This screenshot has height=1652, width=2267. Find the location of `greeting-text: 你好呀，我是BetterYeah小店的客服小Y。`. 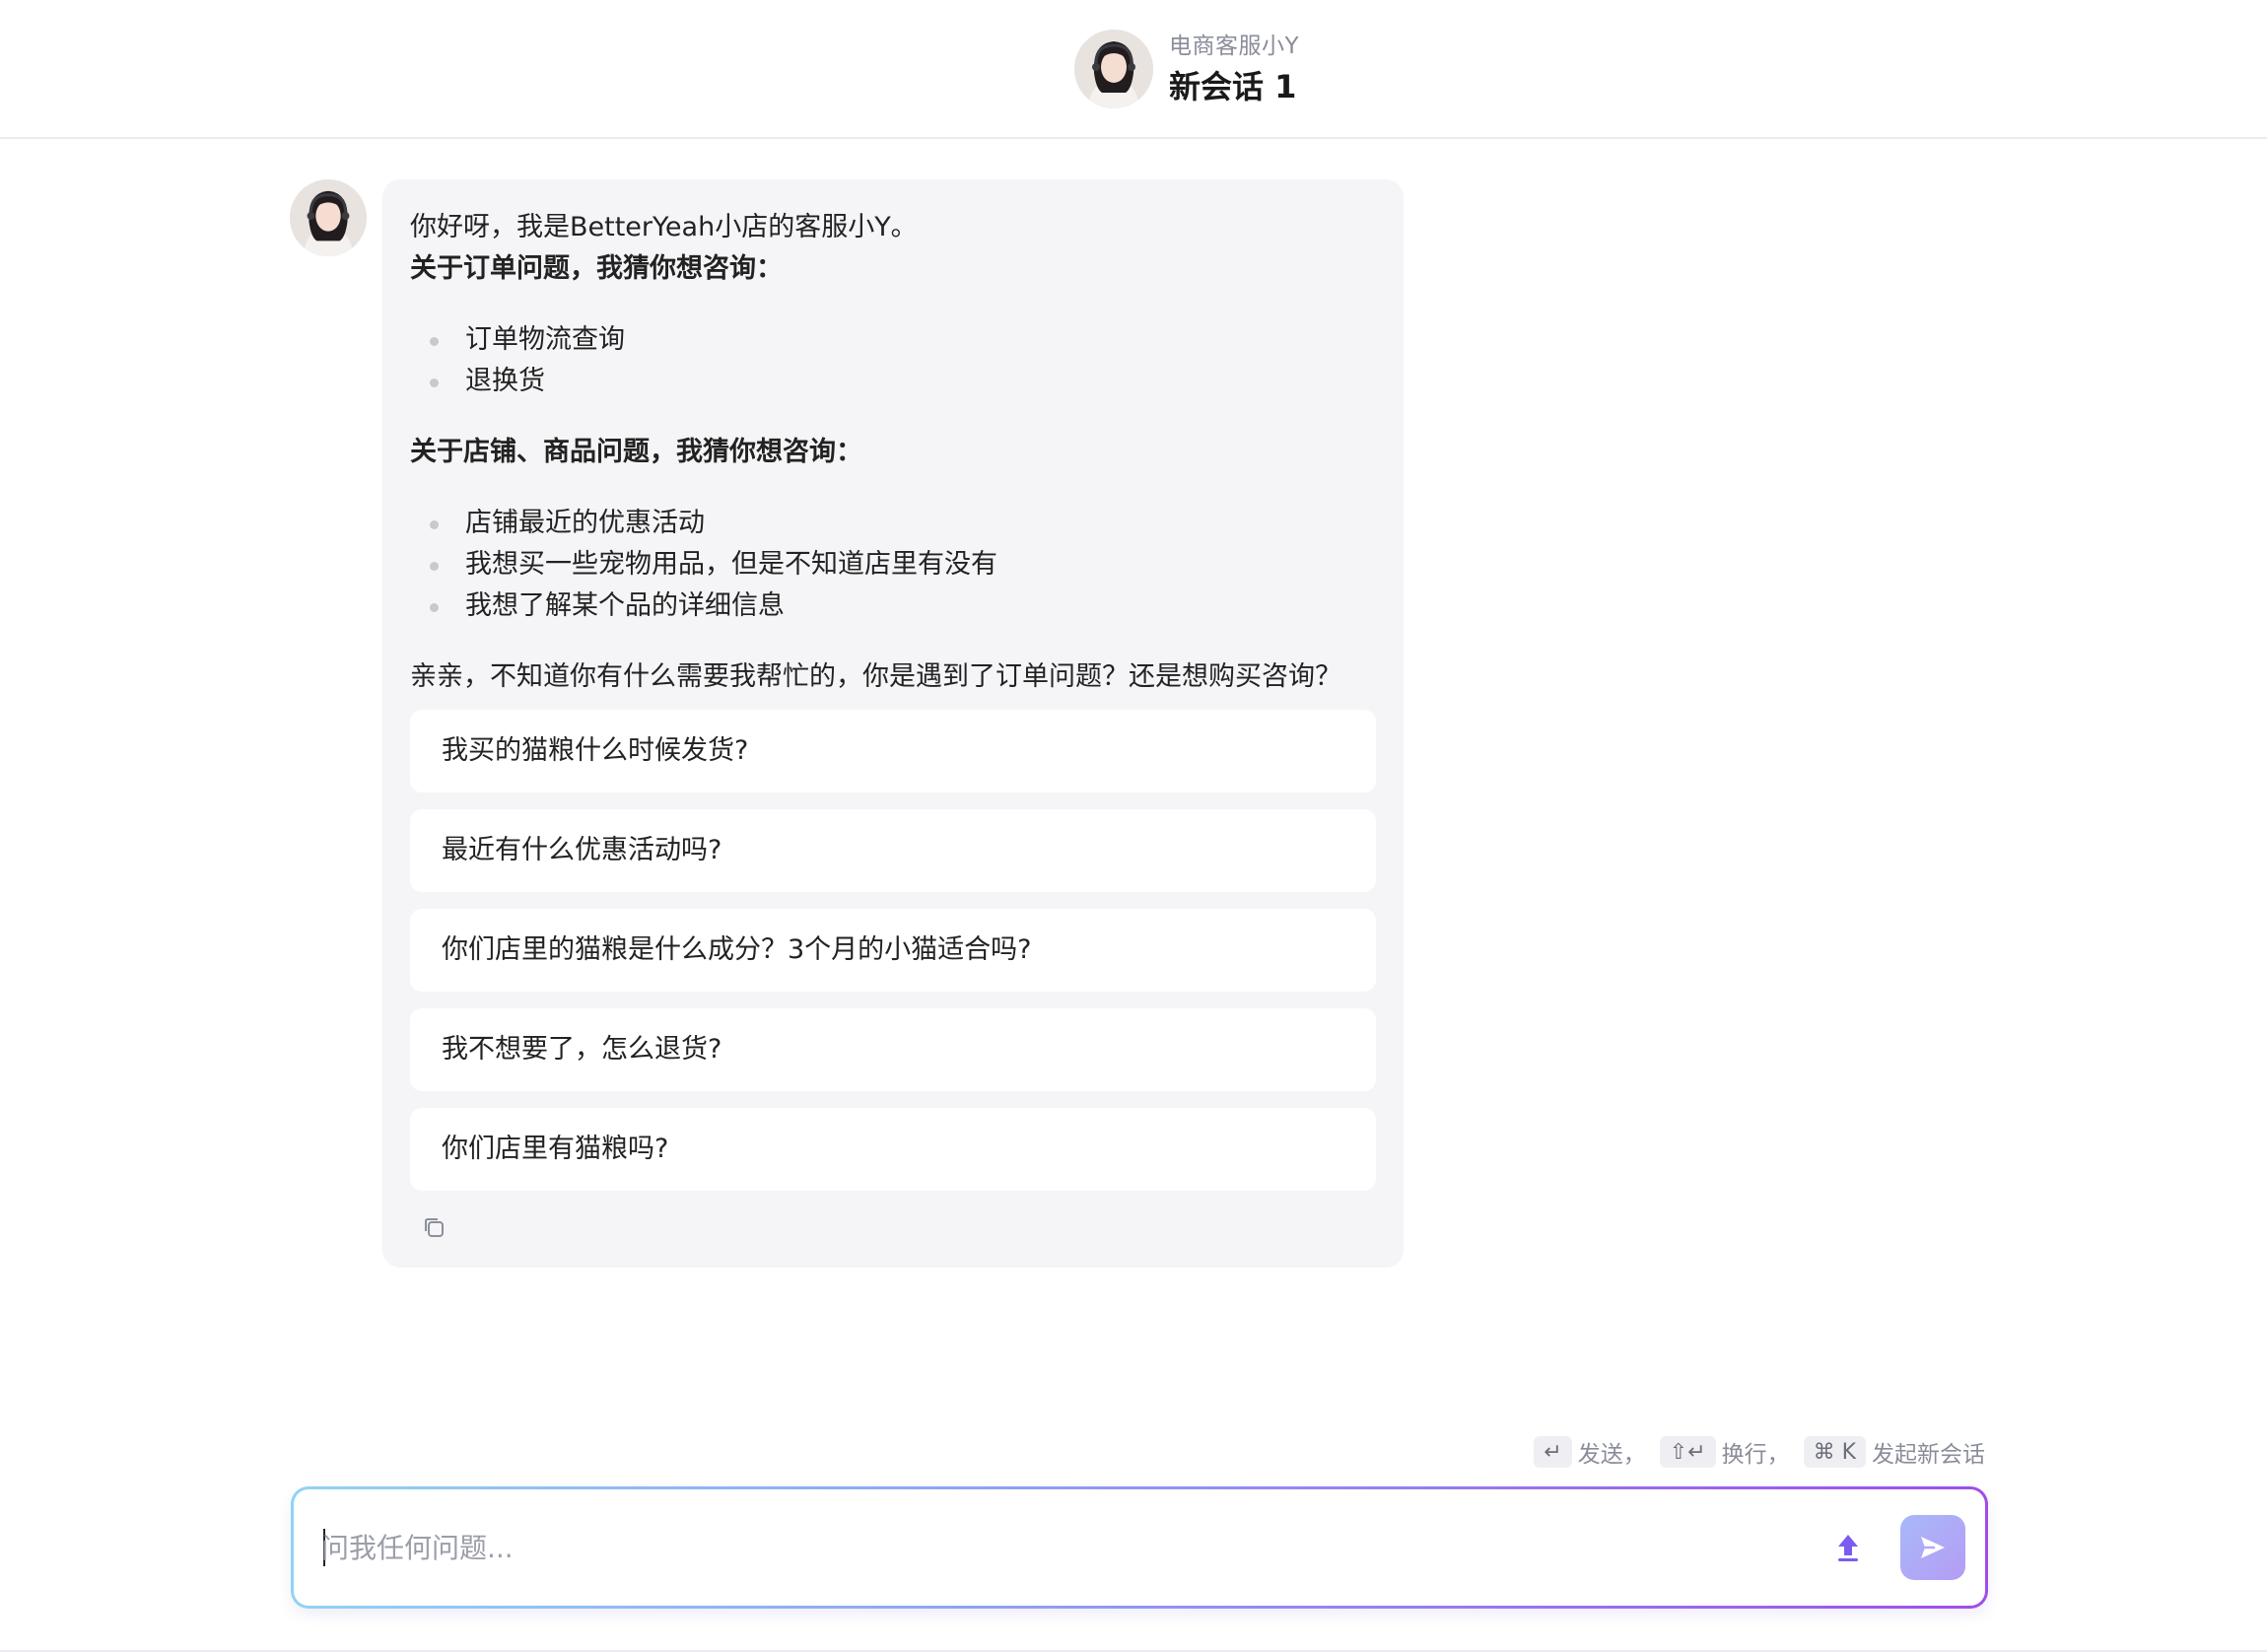

greeting-text: 你好呀，我是BetterYeah小店的客服小Y。 is located at coordinates (664, 227).